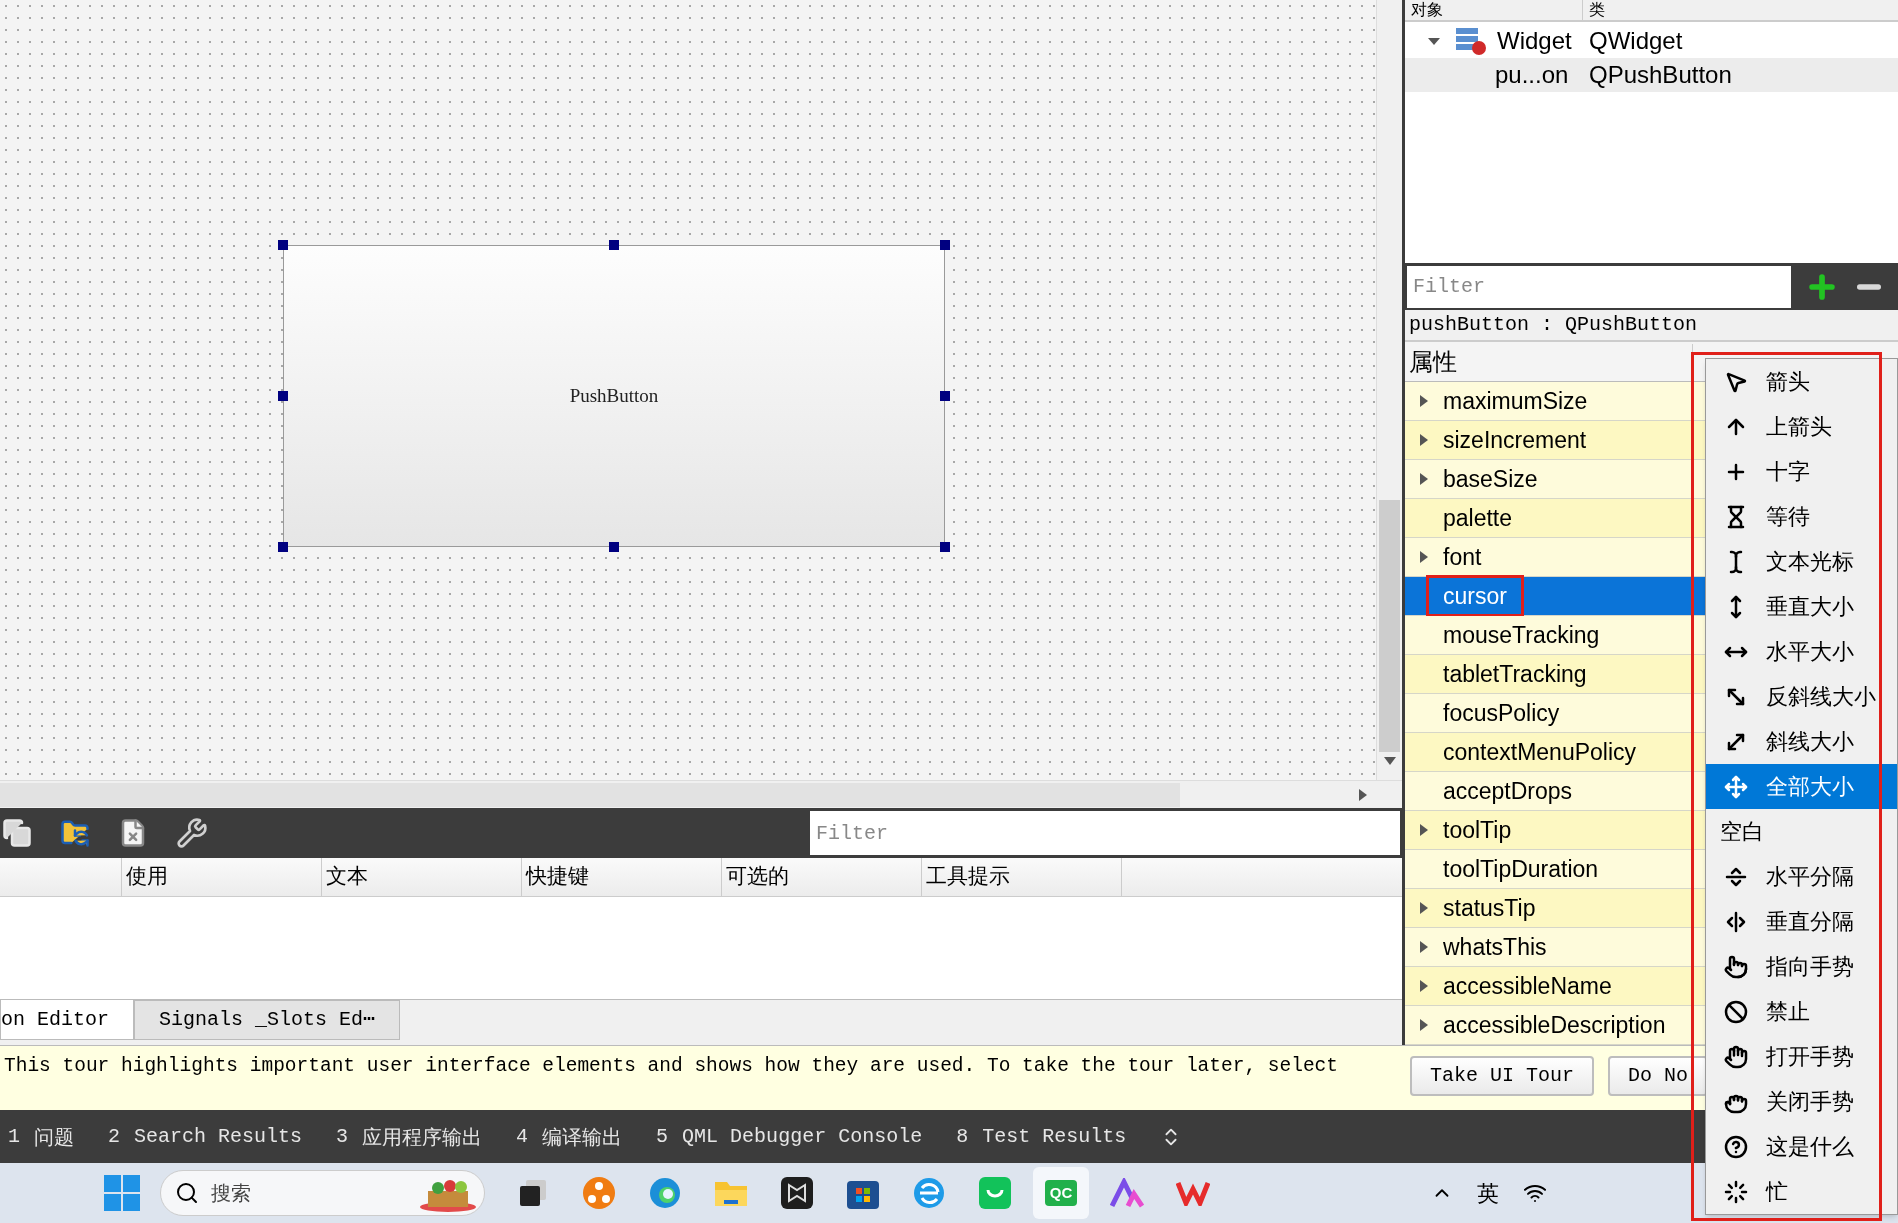 Image resolution: width=1898 pixels, height=1223 pixels. What do you see at coordinates (1515, 401) in the screenshot?
I see `property-name: maximumSize` at bounding box center [1515, 401].